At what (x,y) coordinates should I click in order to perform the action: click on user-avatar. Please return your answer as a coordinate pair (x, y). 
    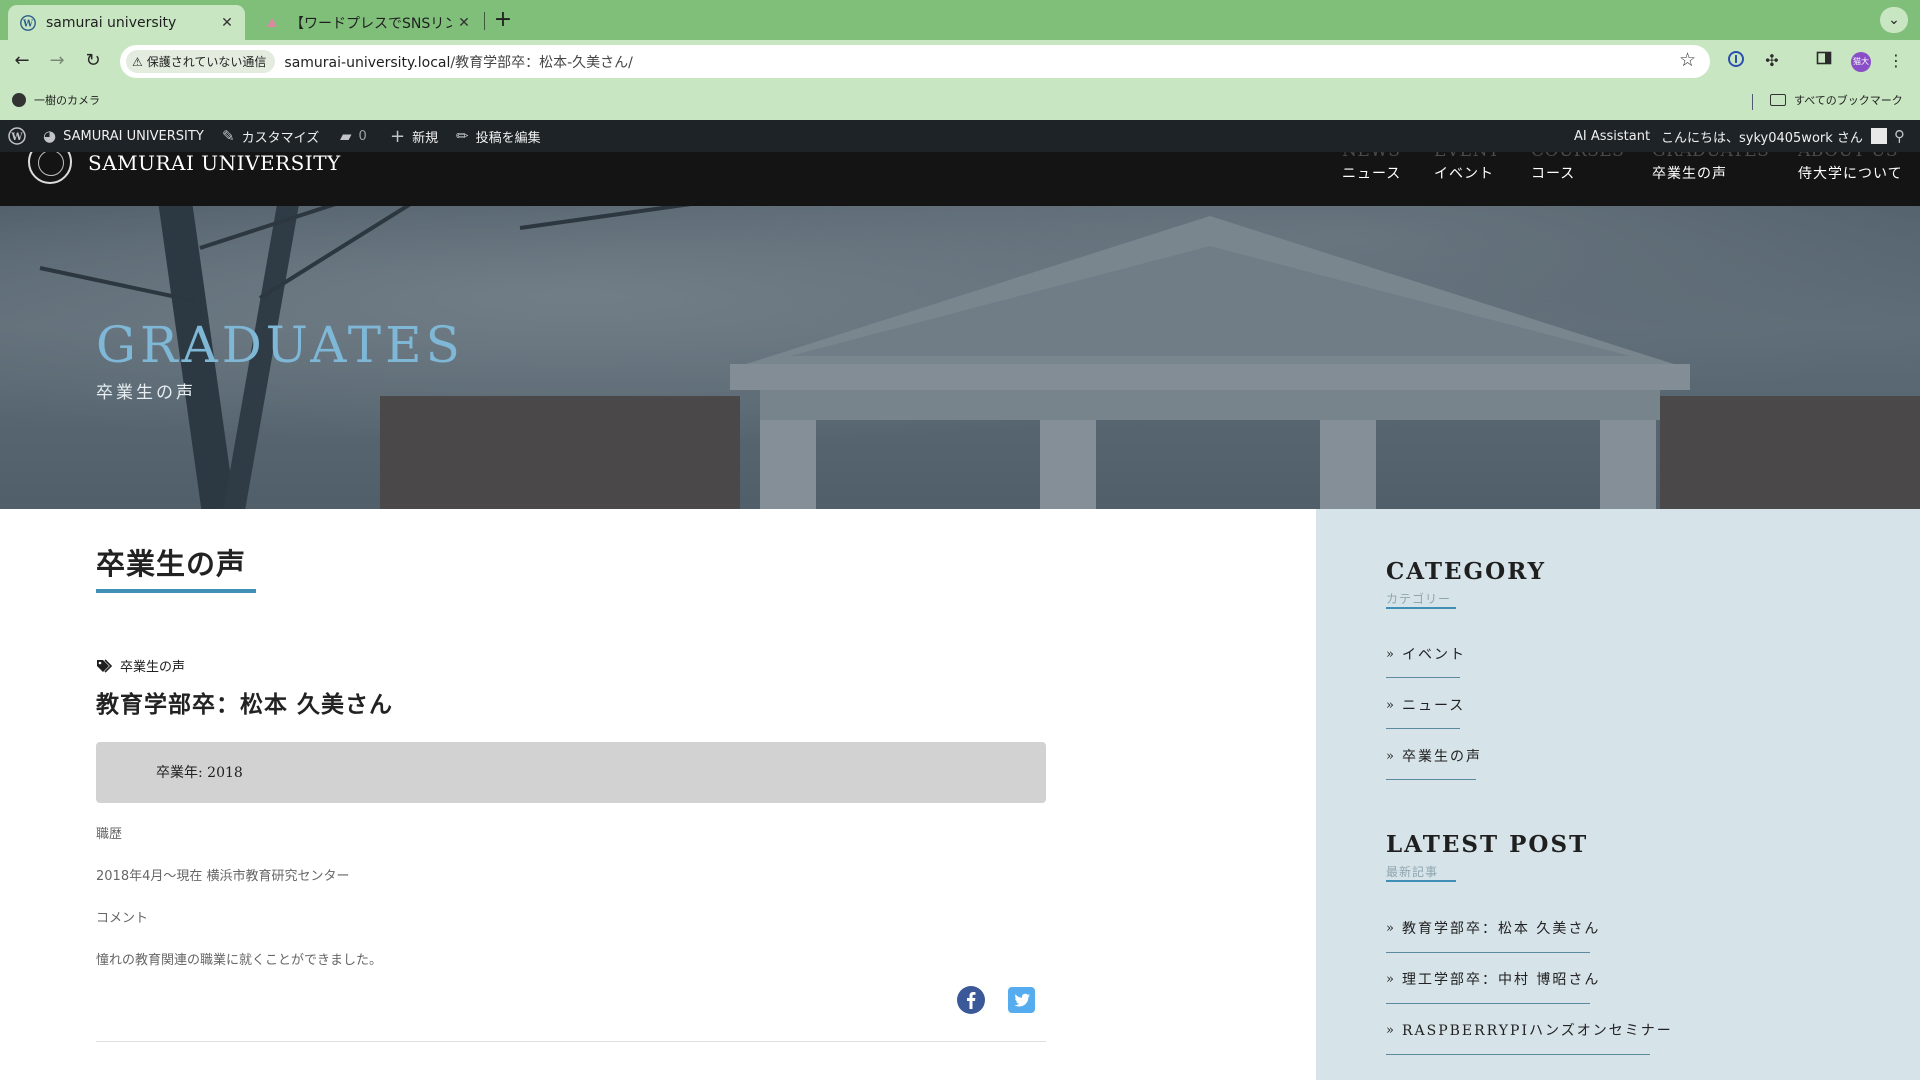
    Looking at the image, I should click on (1878, 136).